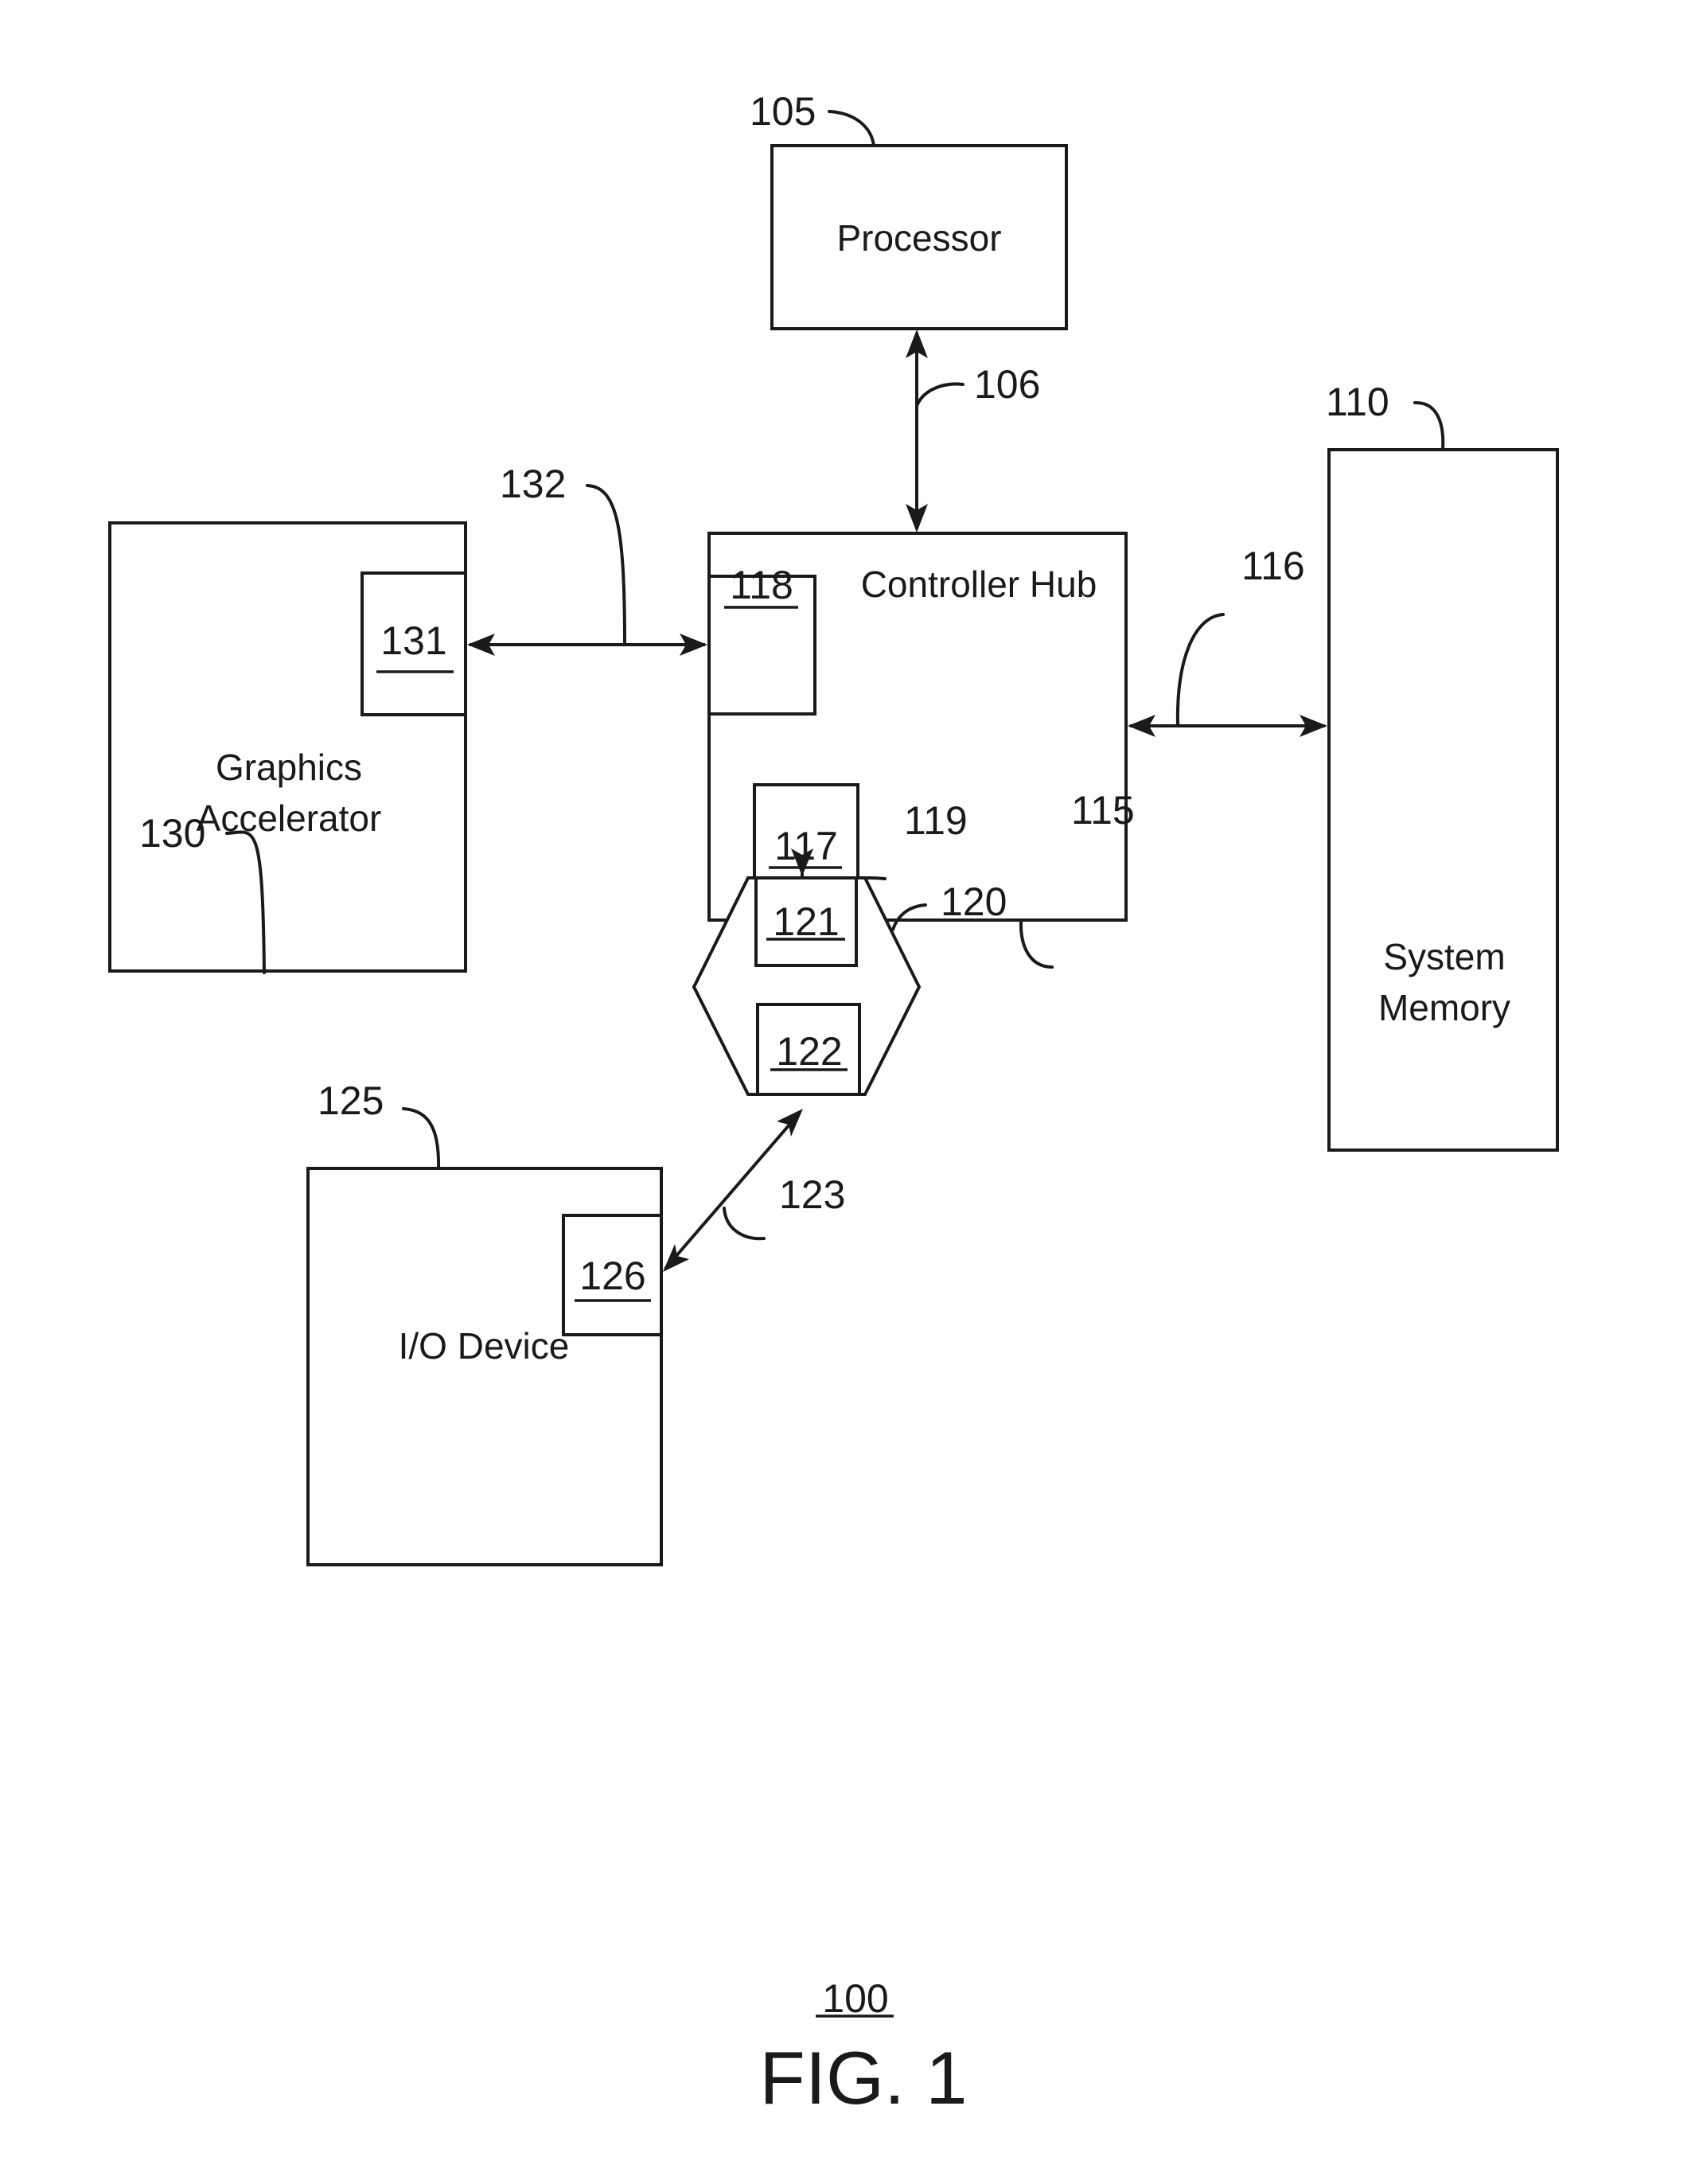 The height and width of the screenshot is (2184, 1703). Describe the element at coordinates (484, 1346) in the screenshot. I see `io-device-label: I/O Device` at that location.